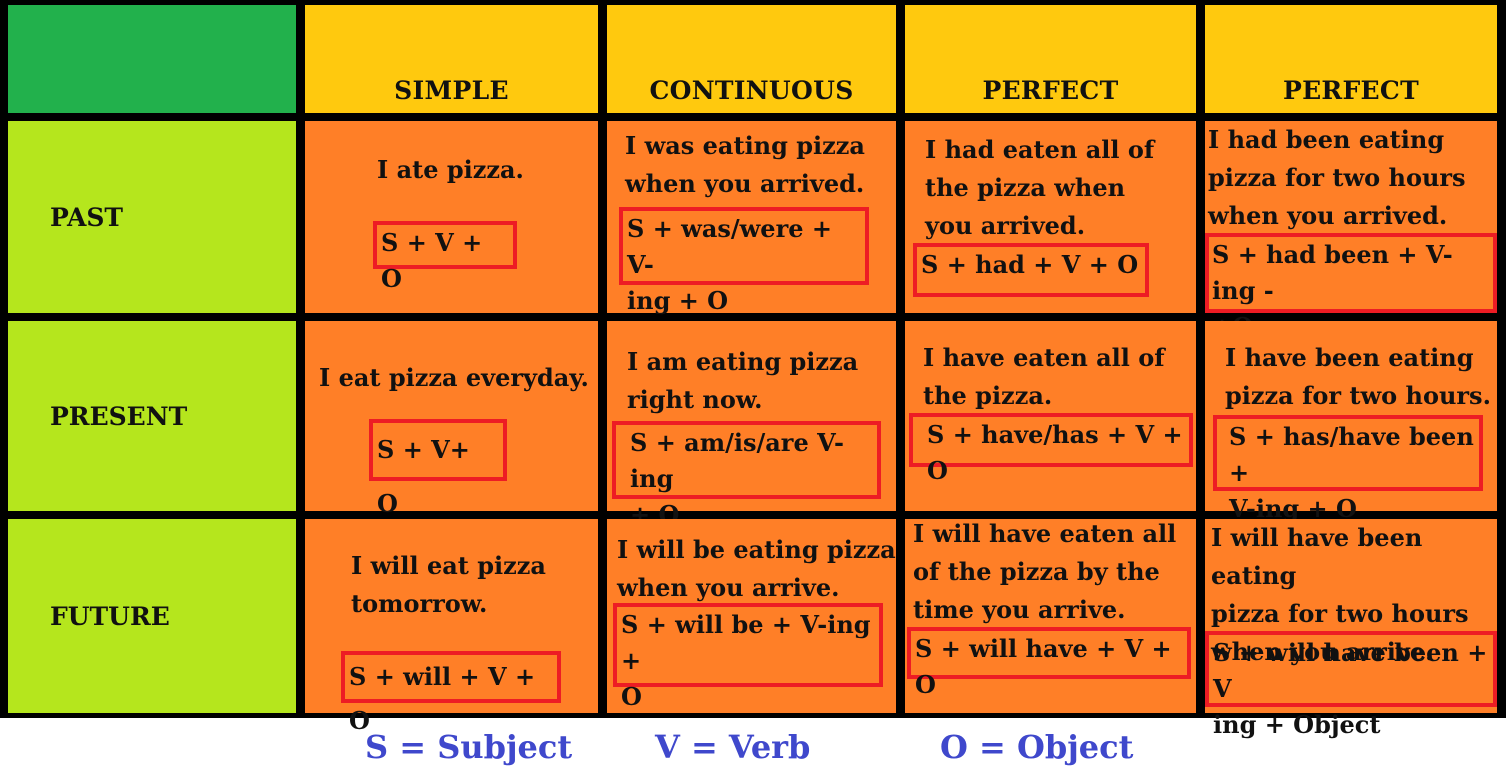 This screenshot has width=1506, height=778. Describe the element at coordinates (1037, 747) in the screenshot. I see `legend-object: O = Object` at that location.